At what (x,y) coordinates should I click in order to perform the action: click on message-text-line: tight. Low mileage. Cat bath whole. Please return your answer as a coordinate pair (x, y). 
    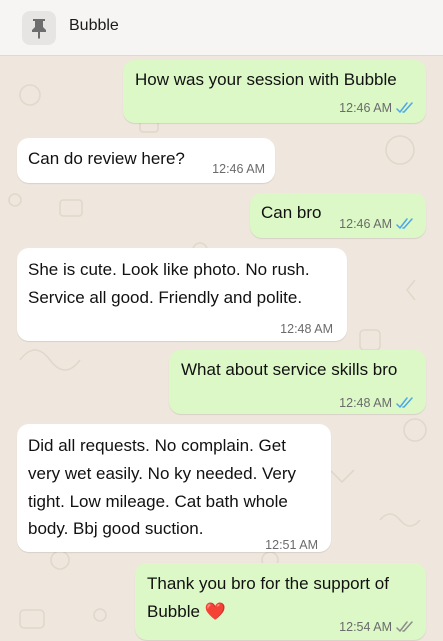
    Looking at the image, I should click on (158, 501).